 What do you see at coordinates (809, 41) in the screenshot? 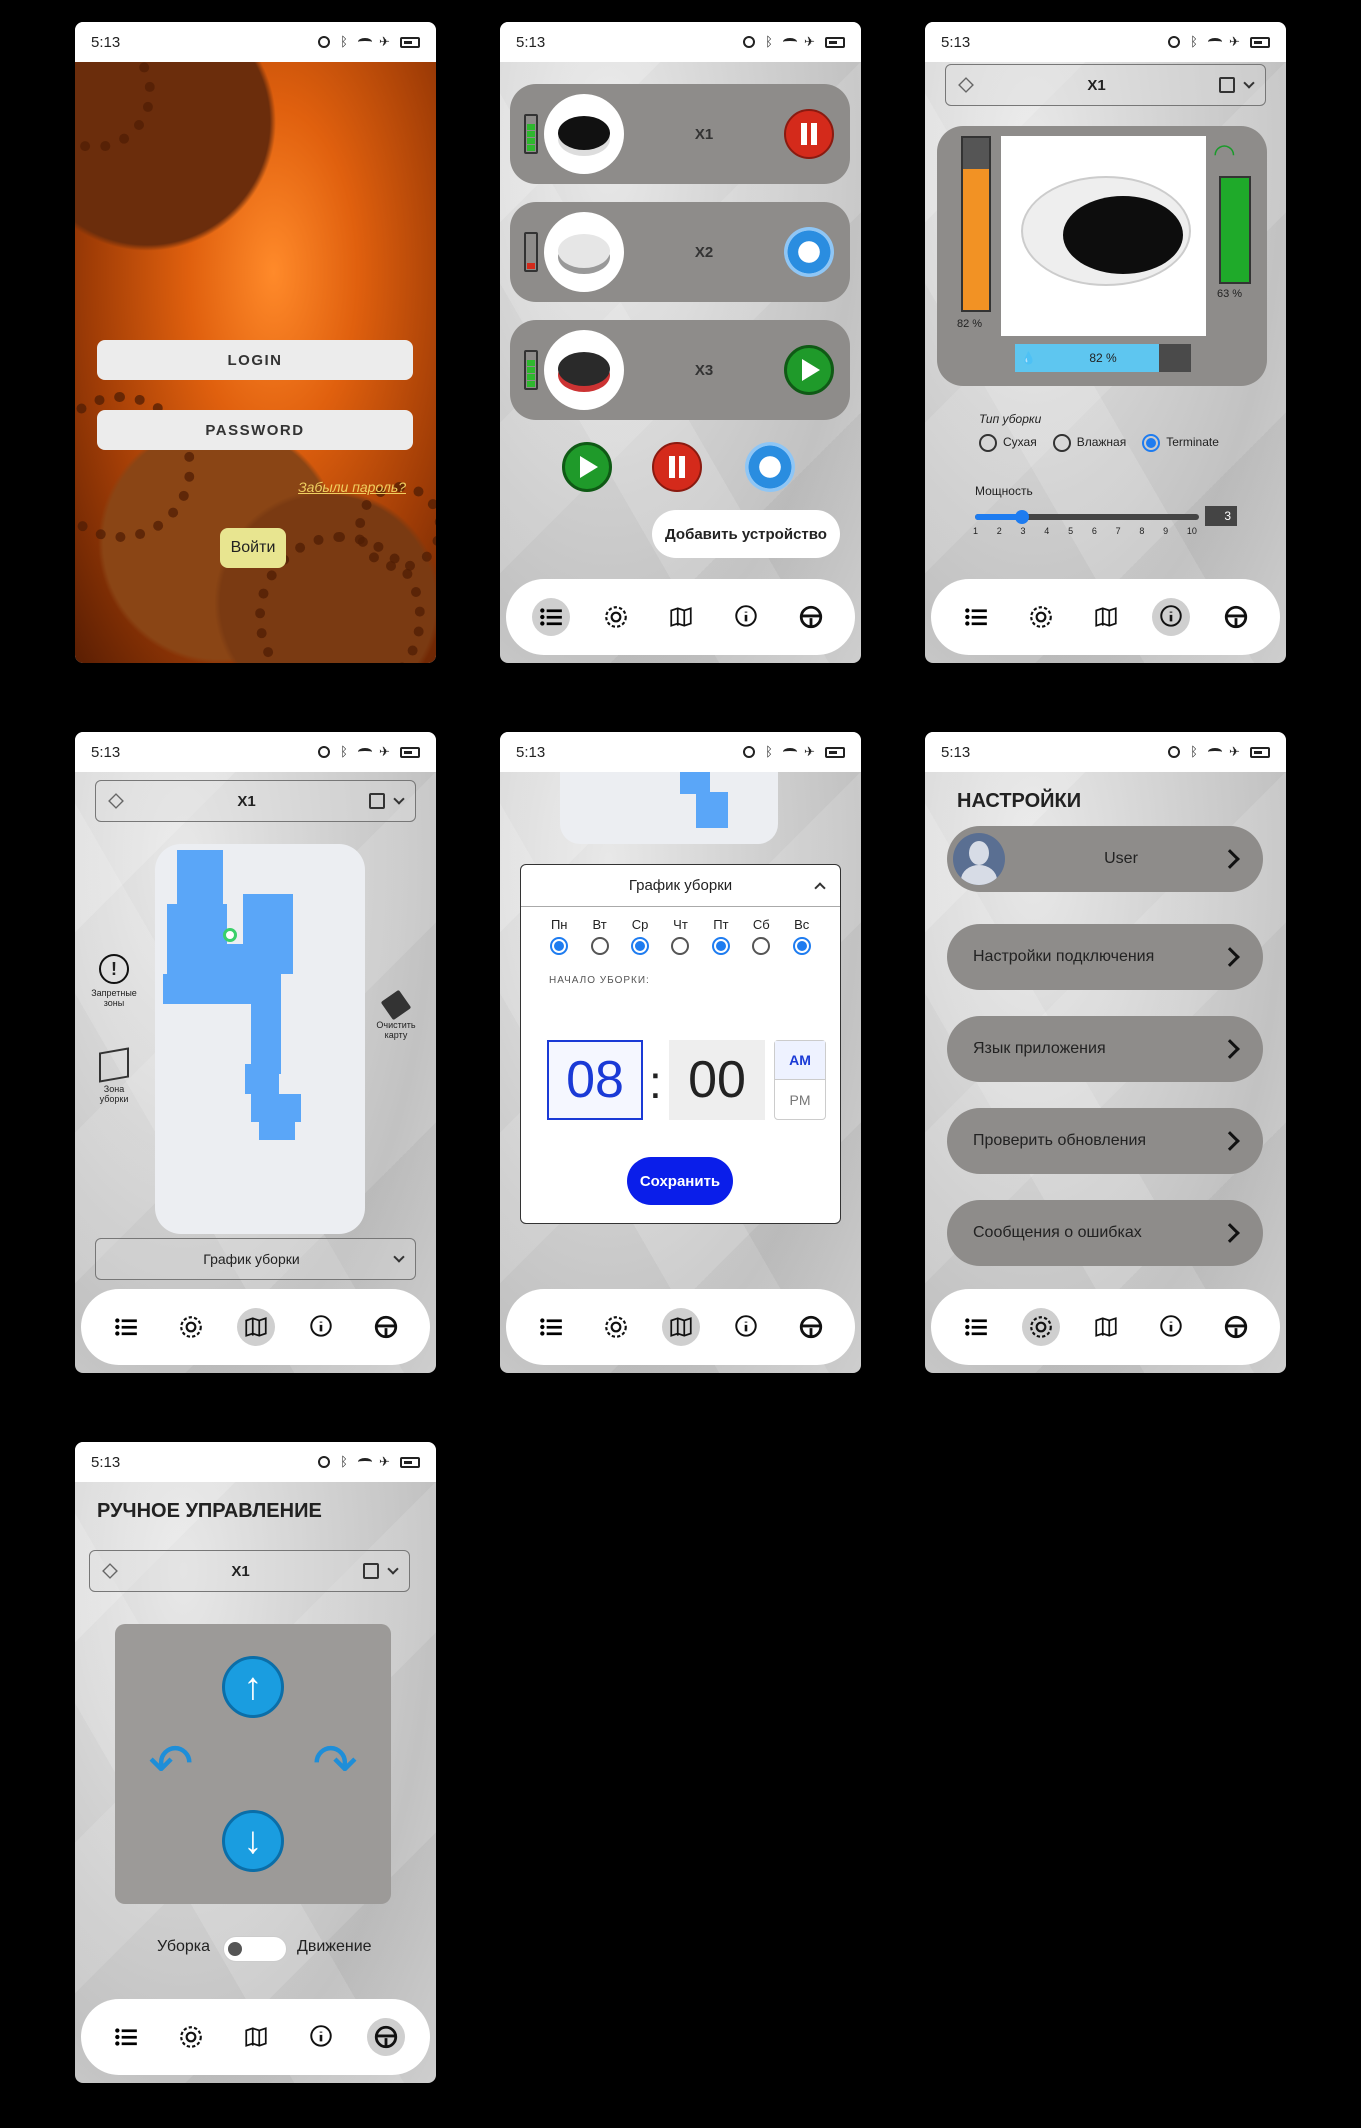
I see `airplane-icon: ✈` at bounding box center [809, 41].